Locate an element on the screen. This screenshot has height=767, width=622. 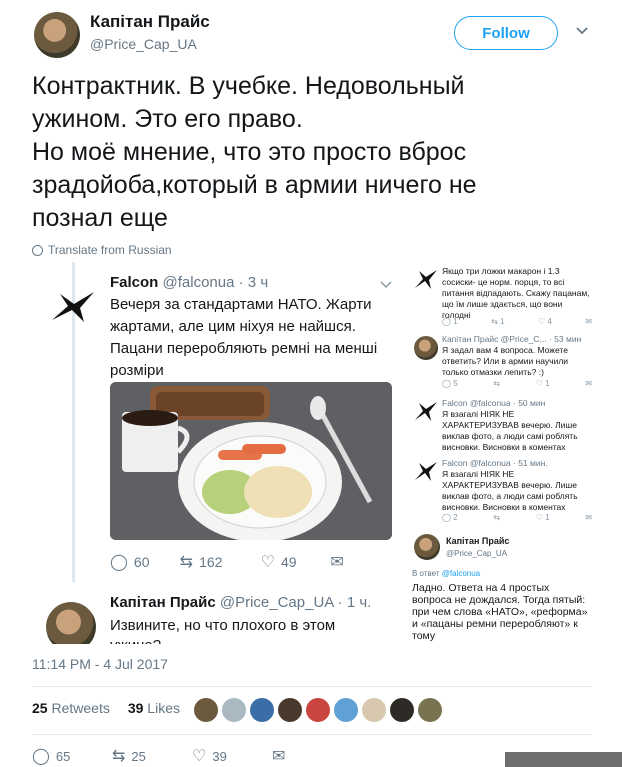
translate-link: Translate from Russian is located at coordinates (102, 250).